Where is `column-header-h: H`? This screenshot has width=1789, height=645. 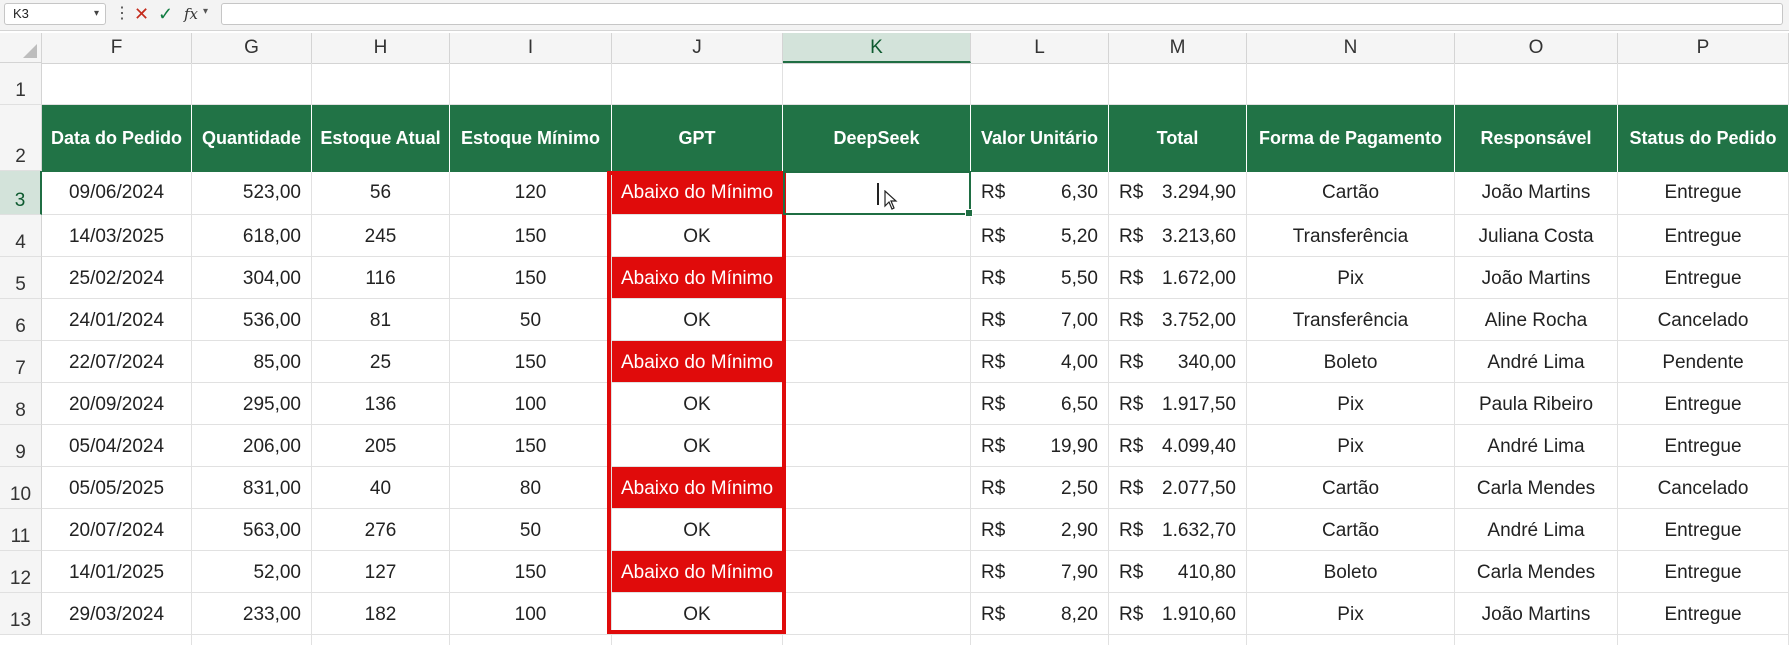 column-header-h: H is located at coordinates (381, 48).